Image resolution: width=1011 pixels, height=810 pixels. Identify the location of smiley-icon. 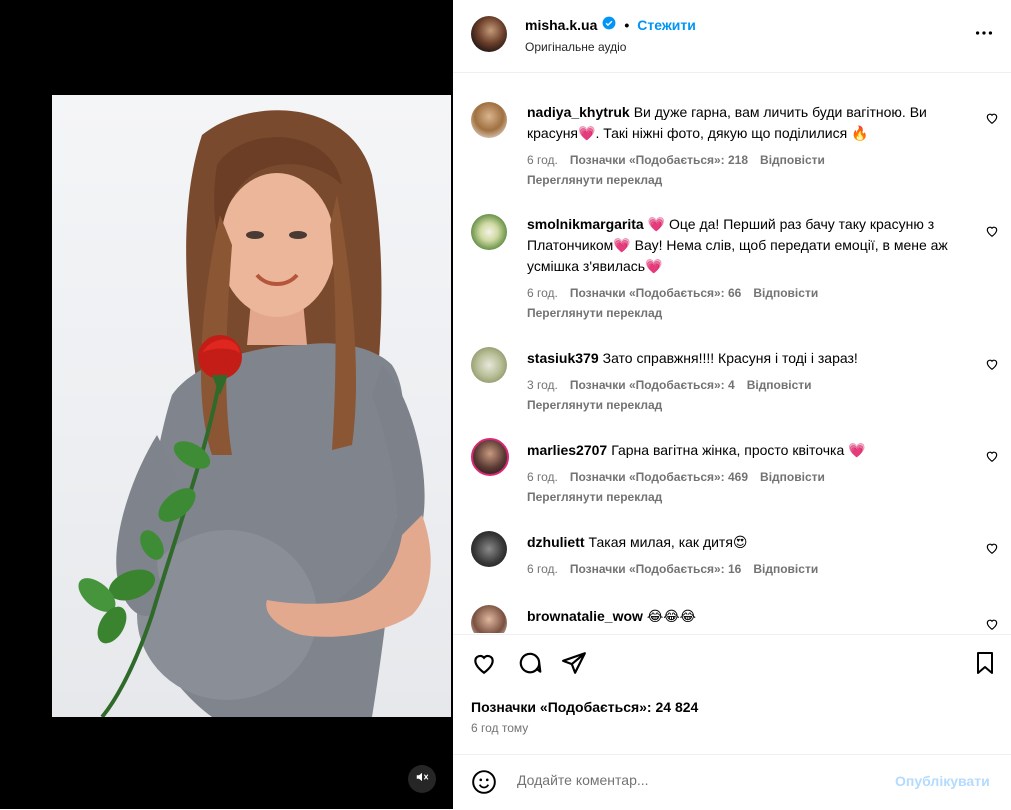
(484, 784).